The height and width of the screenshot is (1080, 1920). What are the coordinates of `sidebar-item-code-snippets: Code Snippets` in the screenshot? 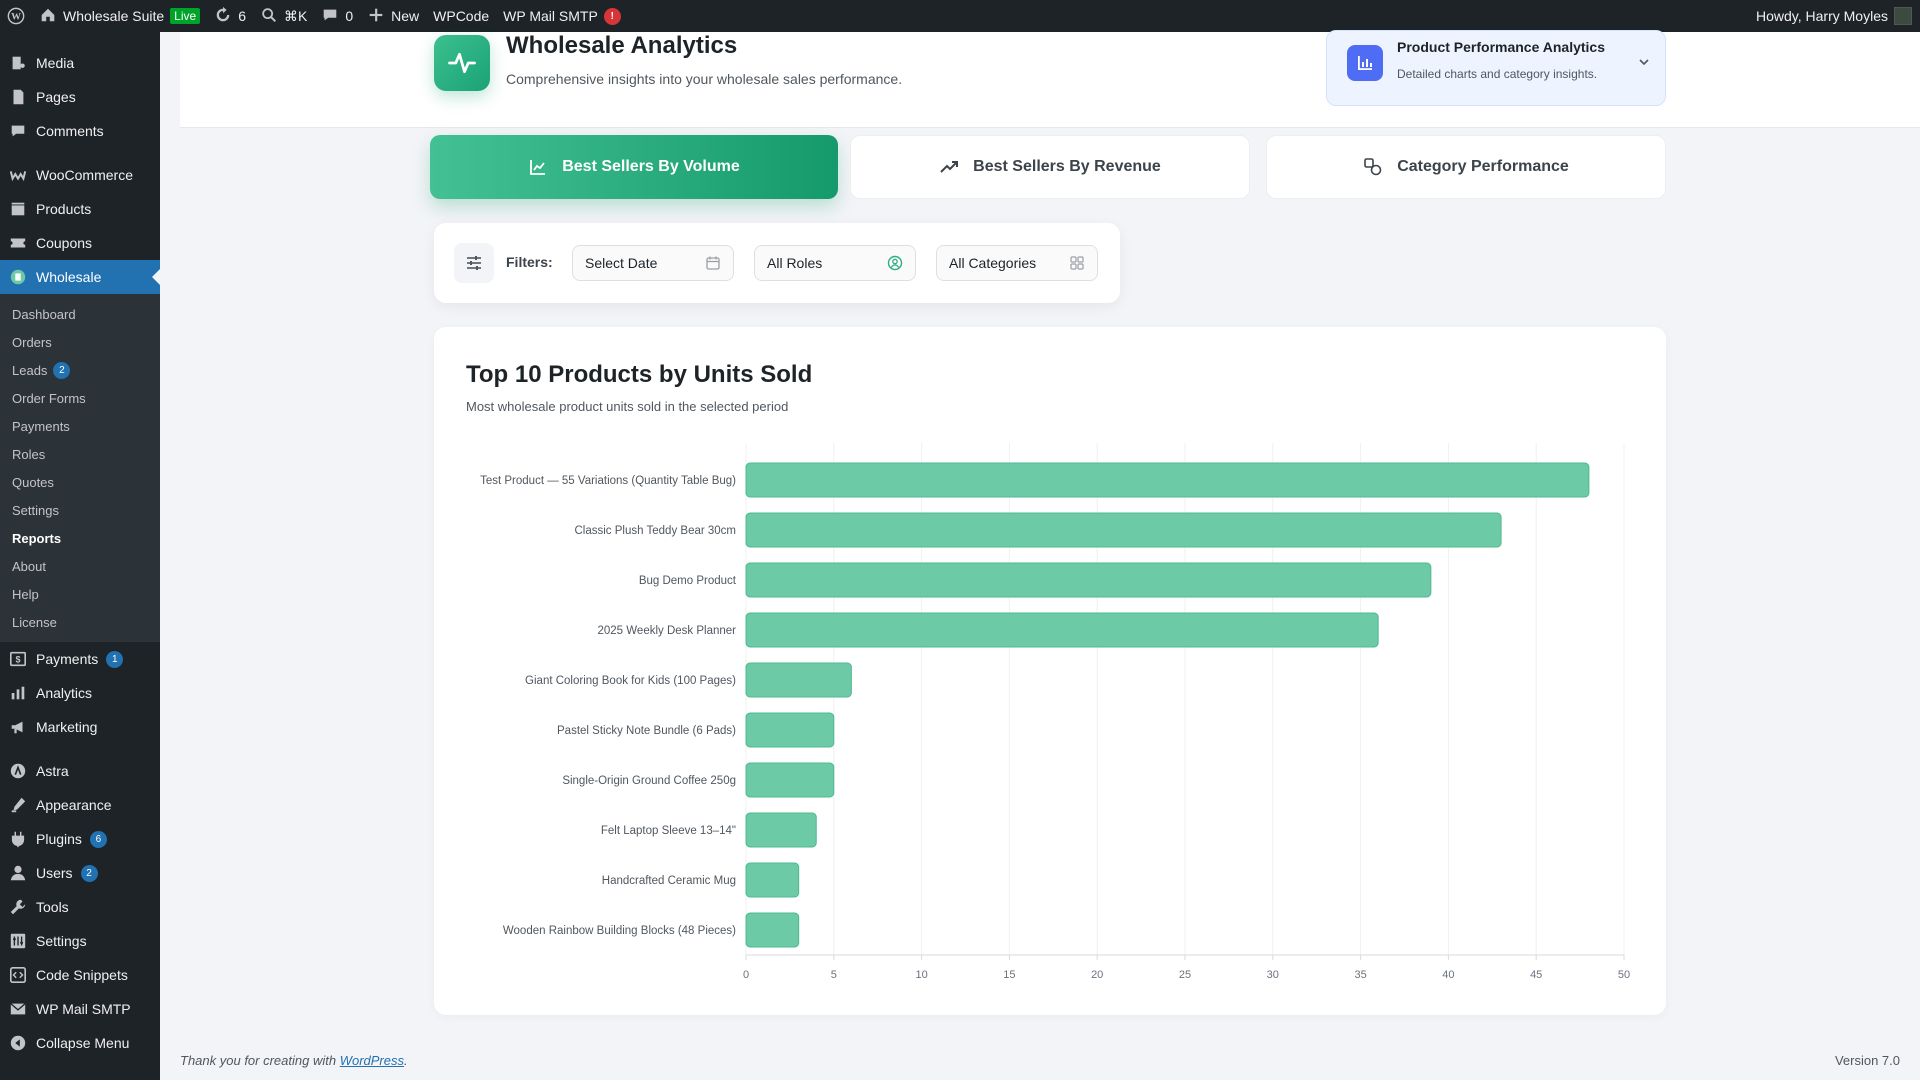 It's located at (80, 975).